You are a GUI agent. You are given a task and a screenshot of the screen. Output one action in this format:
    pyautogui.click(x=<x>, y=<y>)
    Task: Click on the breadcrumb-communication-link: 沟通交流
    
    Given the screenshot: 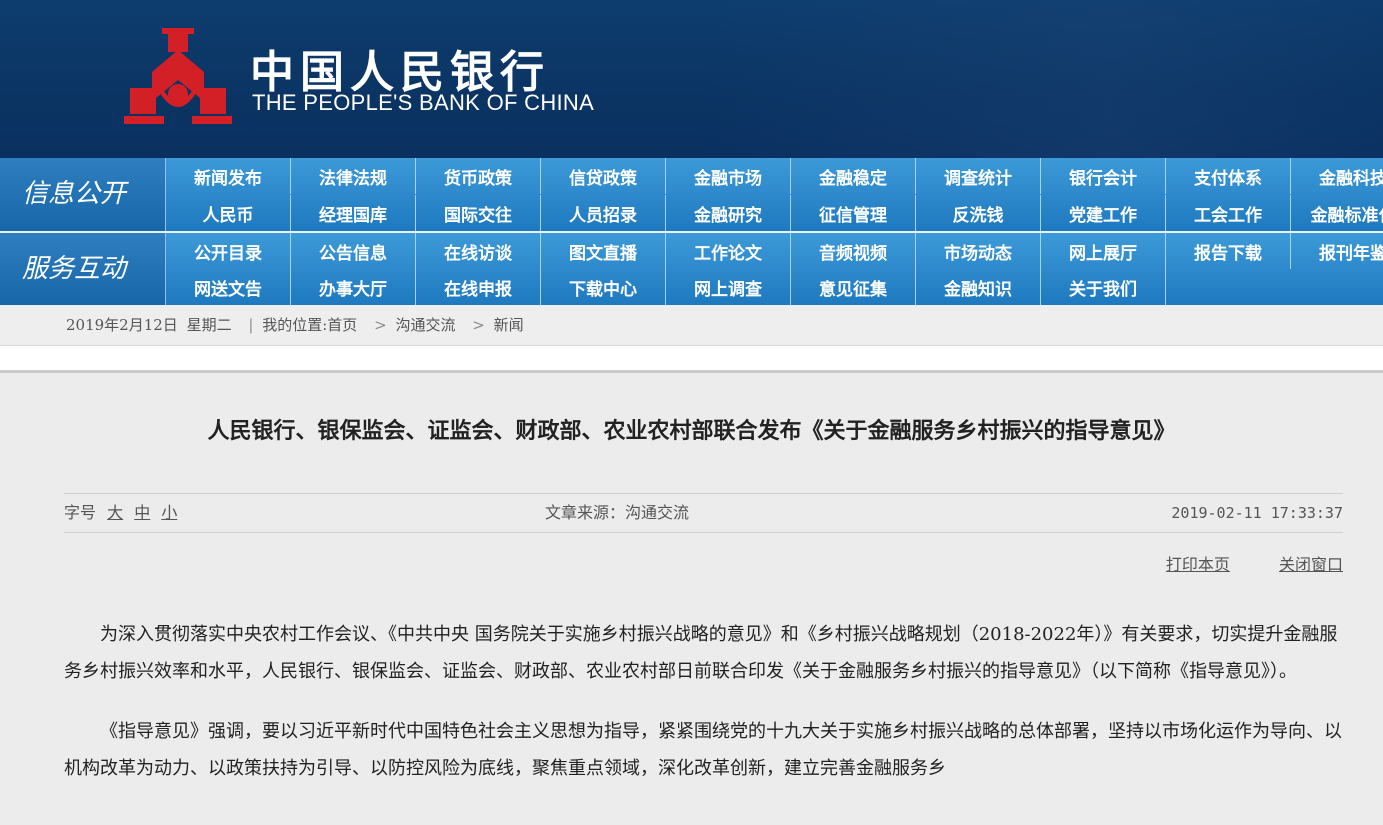 What is the action you would take?
    pyautogui.click(x=425, y=325)
    